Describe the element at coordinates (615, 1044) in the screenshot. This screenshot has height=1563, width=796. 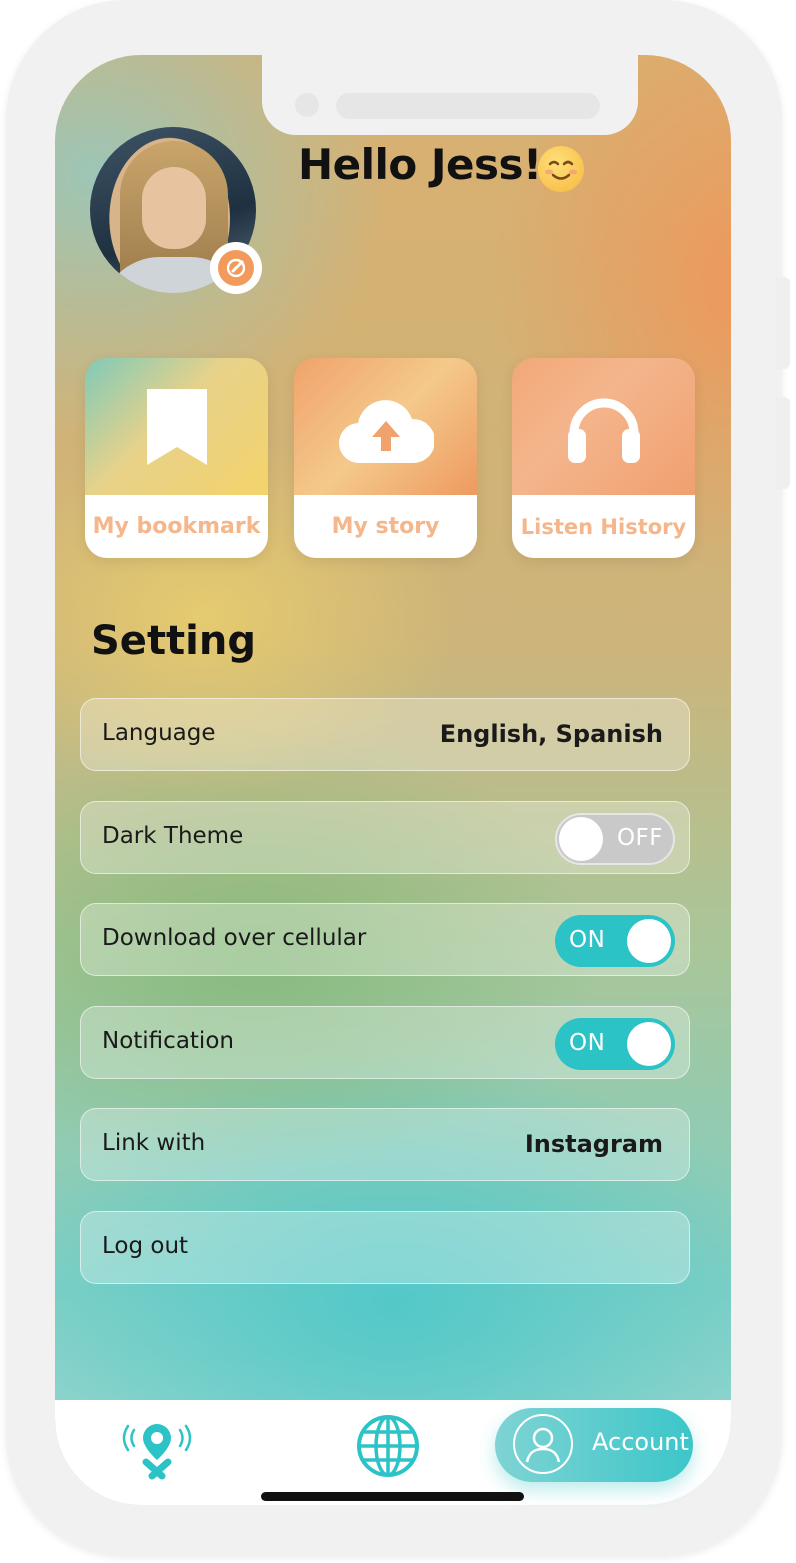
I see `notification-toggle: ON` at that location.